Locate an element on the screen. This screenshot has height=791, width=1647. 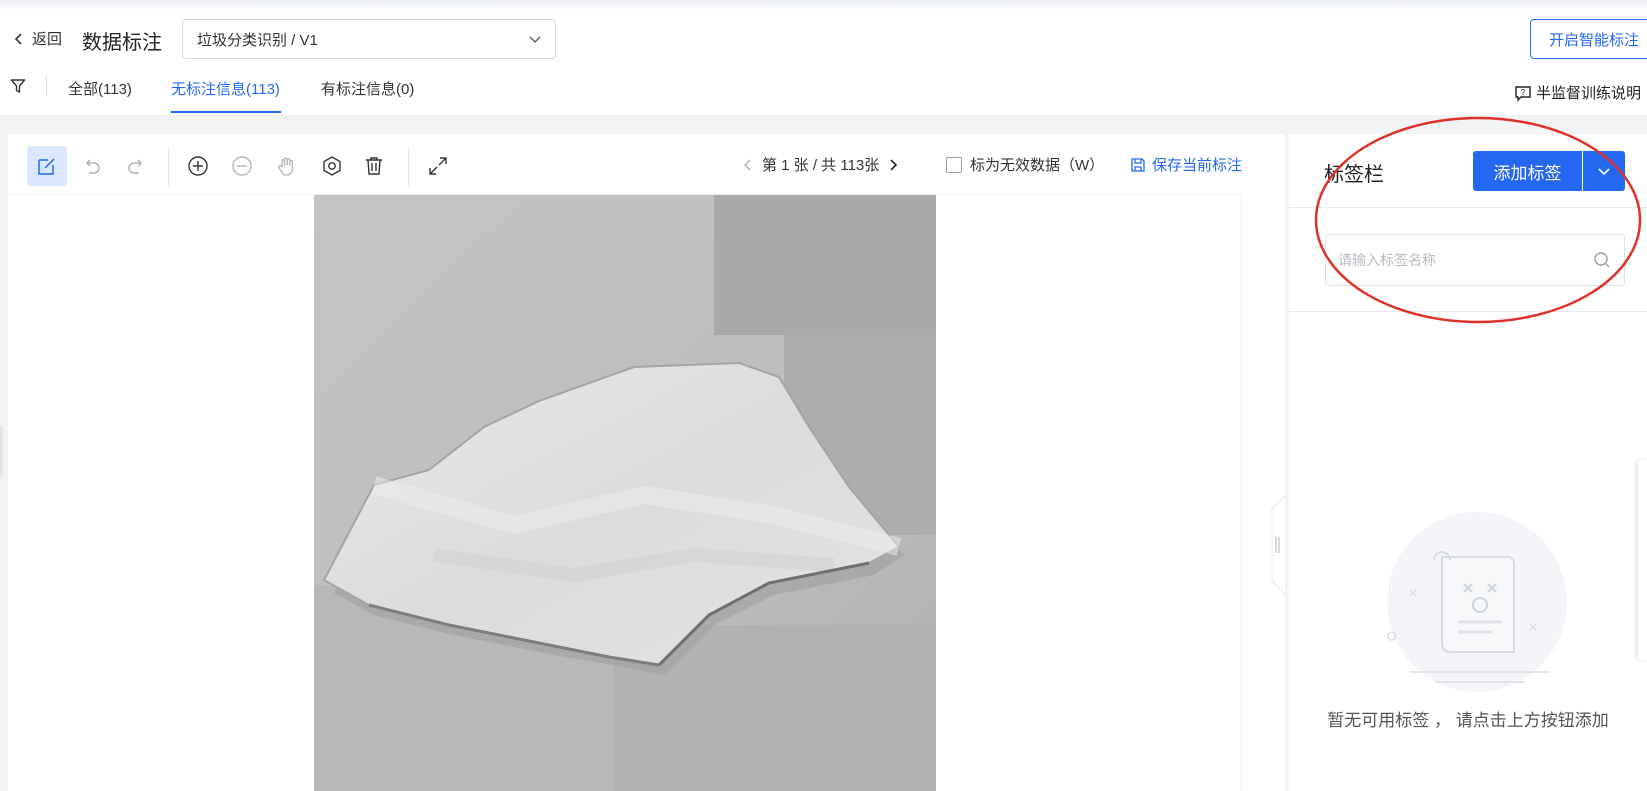
fullscreen-button is located at coordinates (438, 166).